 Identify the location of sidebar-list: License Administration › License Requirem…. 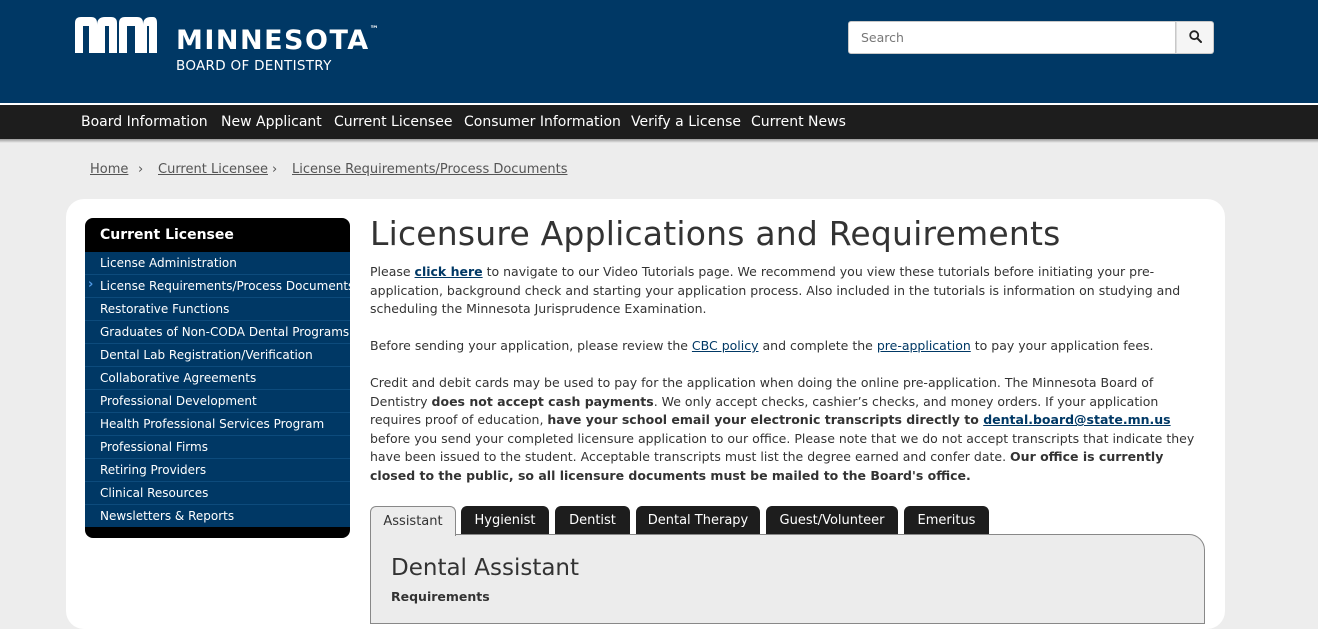
(219, 390).